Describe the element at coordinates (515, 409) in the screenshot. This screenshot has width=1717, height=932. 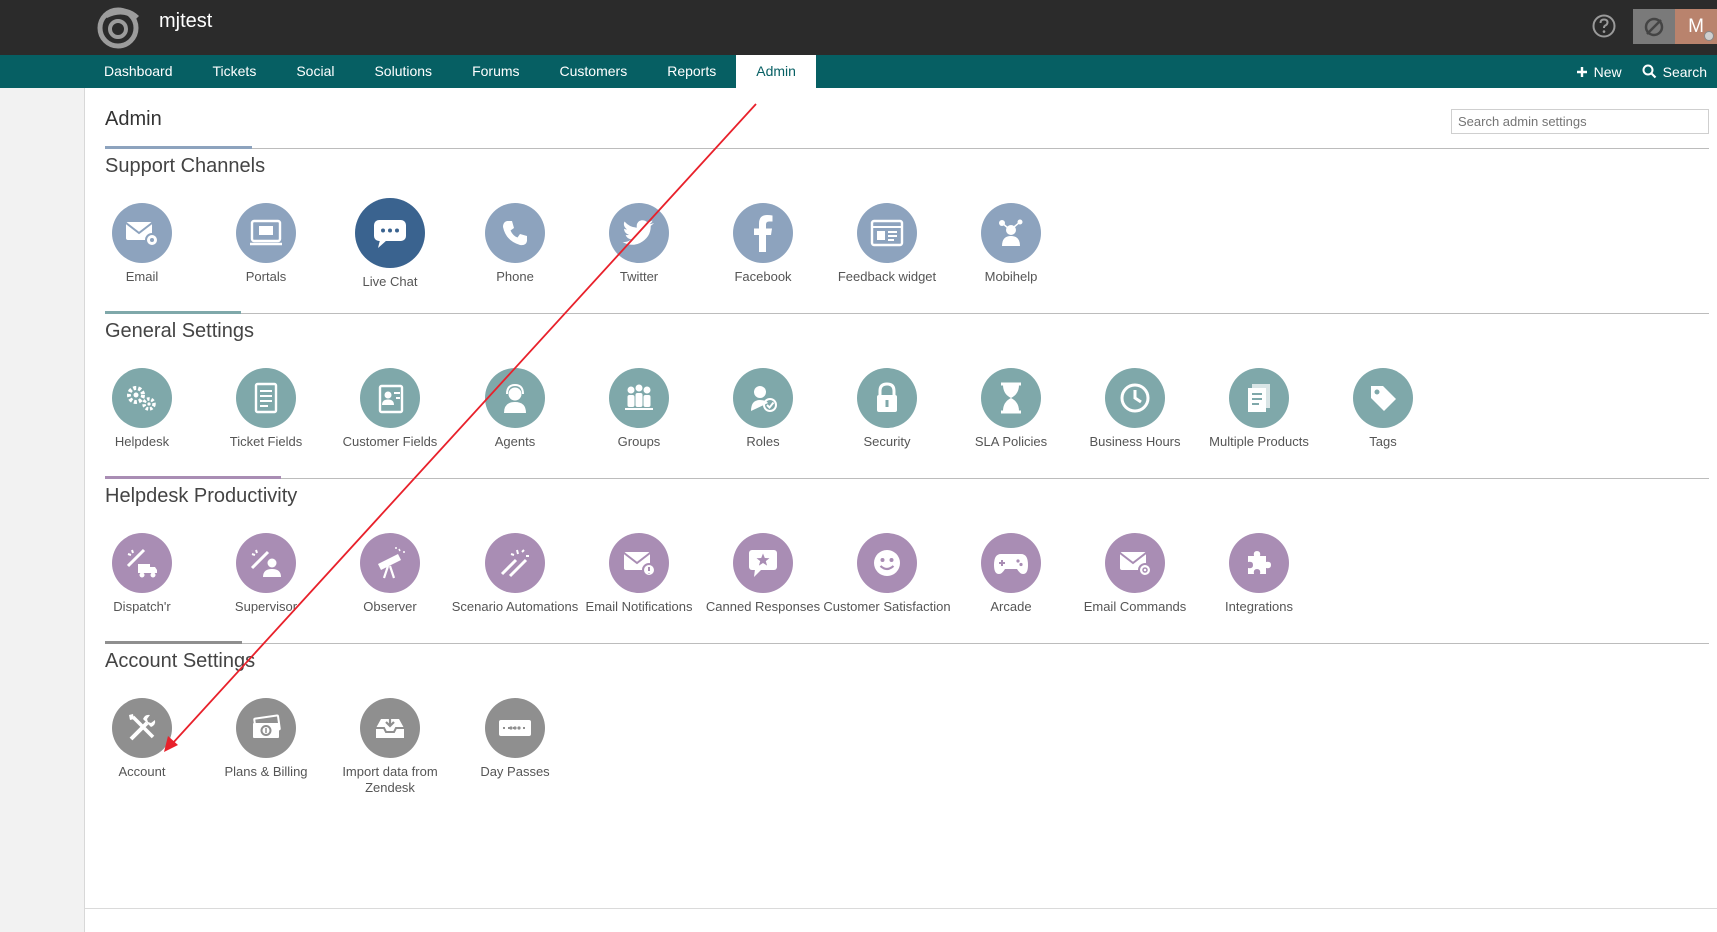
I see `tile-agents: Agents` at that location.